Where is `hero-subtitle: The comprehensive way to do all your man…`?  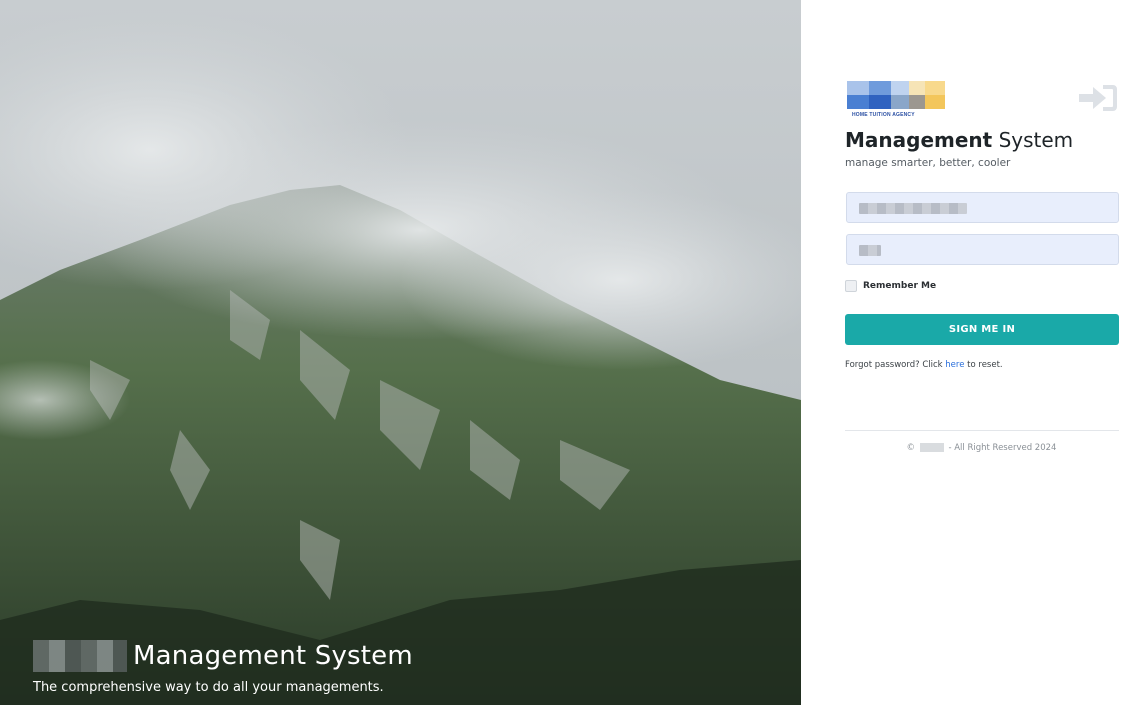 hero-subtitle: The comprehensive way to do all your man… is located at coordinates (208, 687).